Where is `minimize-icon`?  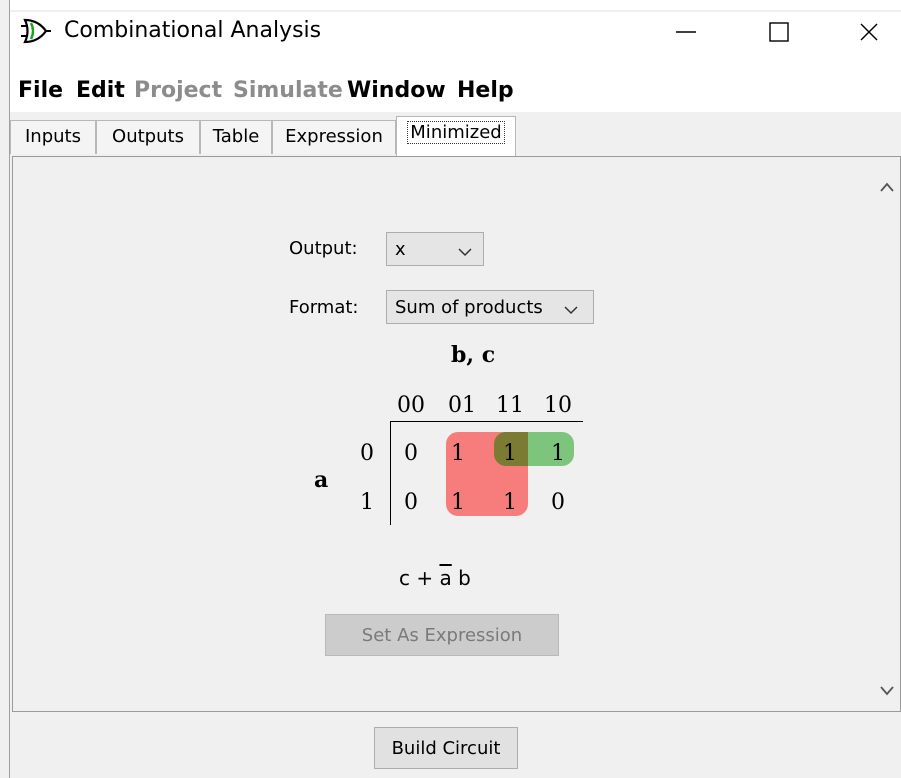 minimize-icon is located at coordinates (686, 32).